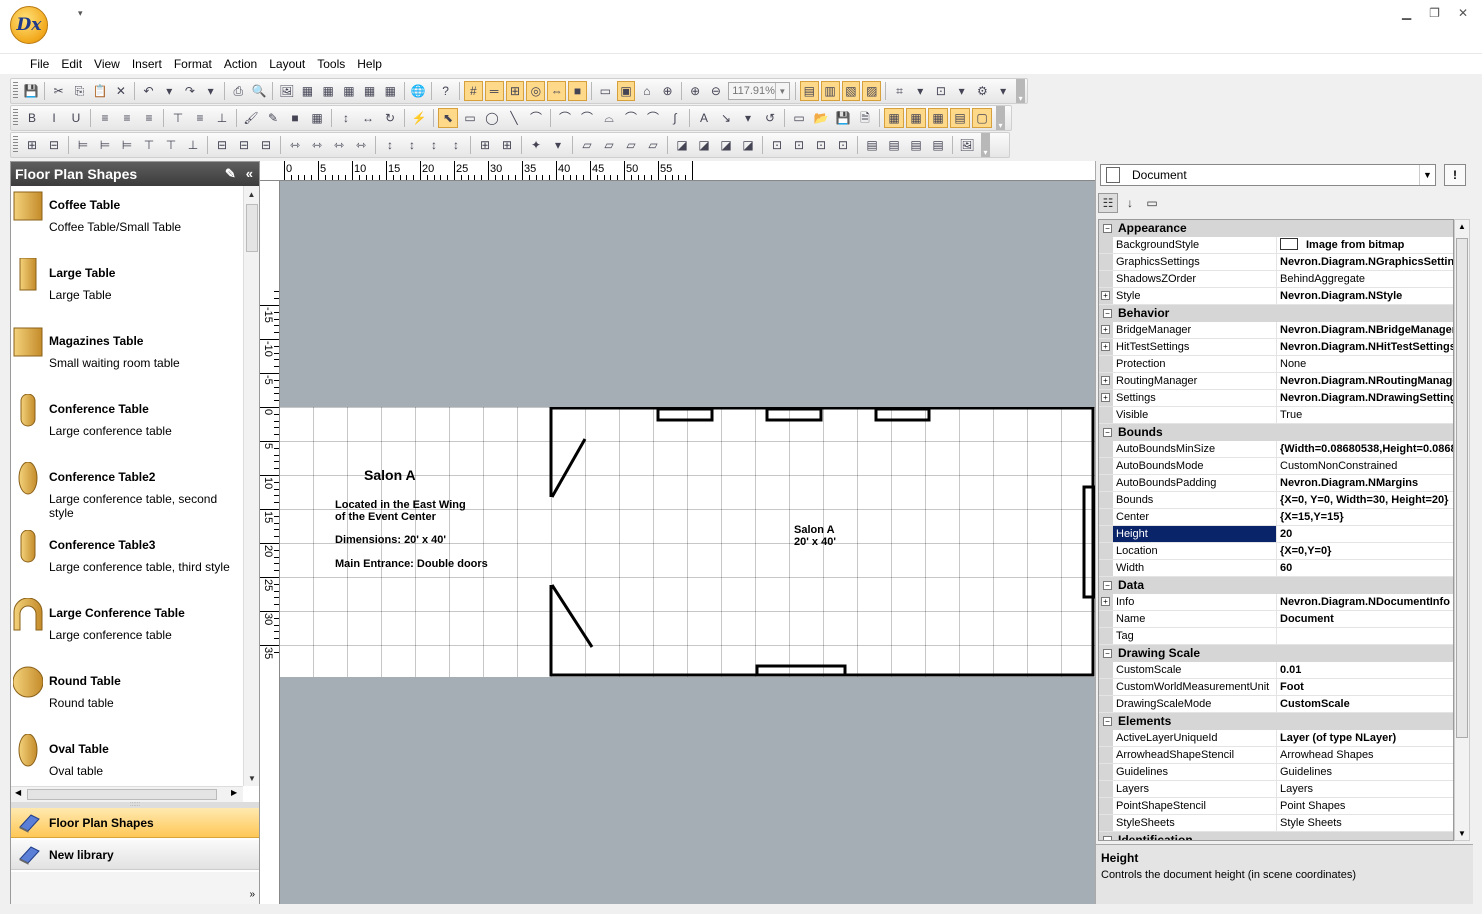  What do you see at coordinates (135, 823) in the screenshot?
I see `library-tab-floor-plan: Floor Plan Shapes` at bounding box center [135, 823].